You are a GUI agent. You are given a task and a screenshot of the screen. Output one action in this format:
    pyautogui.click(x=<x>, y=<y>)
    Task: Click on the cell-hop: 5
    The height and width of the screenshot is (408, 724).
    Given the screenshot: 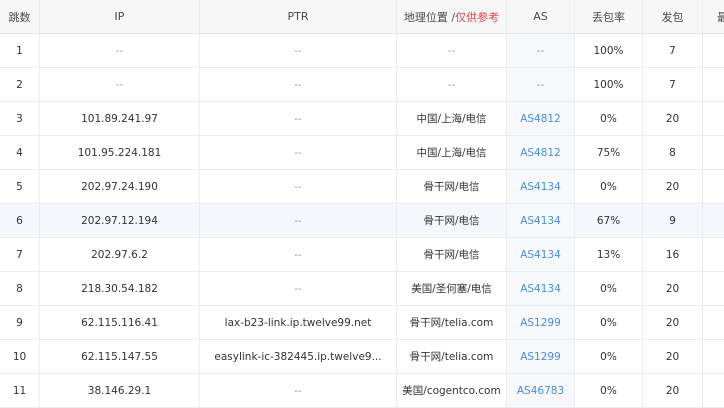 What is the action you would take?
    pyautogui.click(x=20, y=186)
    